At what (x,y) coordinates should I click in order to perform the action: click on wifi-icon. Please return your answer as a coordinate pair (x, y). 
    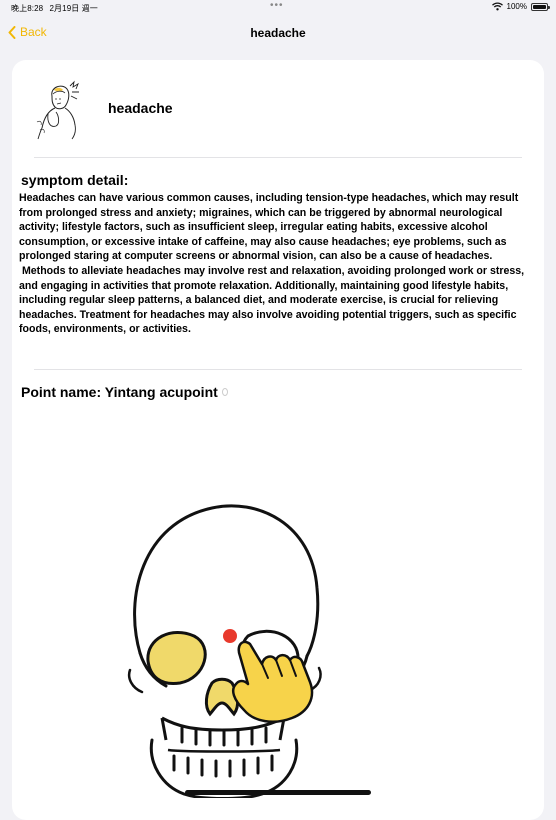
    Looking at the image, I should click on (497, 6).